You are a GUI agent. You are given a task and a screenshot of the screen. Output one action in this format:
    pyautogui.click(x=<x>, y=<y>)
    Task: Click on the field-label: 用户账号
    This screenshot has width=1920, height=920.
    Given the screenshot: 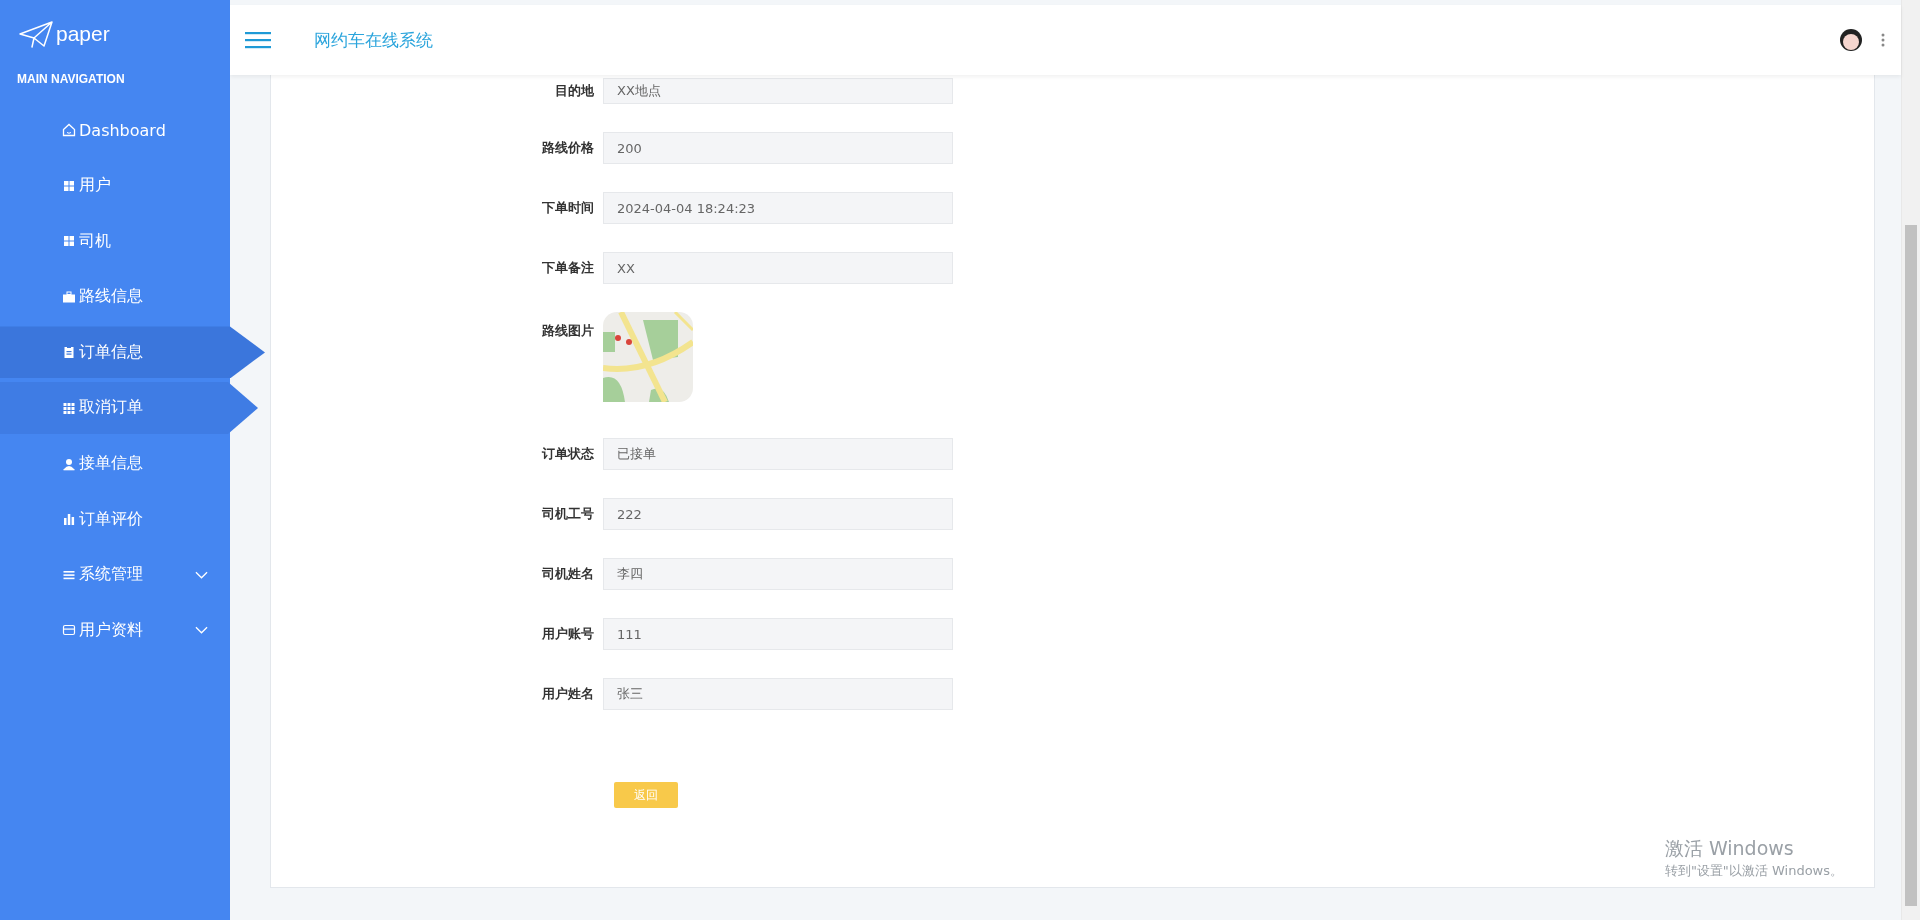 What is the action you would take?
    pyautogui.click(x=568, y=634)
    